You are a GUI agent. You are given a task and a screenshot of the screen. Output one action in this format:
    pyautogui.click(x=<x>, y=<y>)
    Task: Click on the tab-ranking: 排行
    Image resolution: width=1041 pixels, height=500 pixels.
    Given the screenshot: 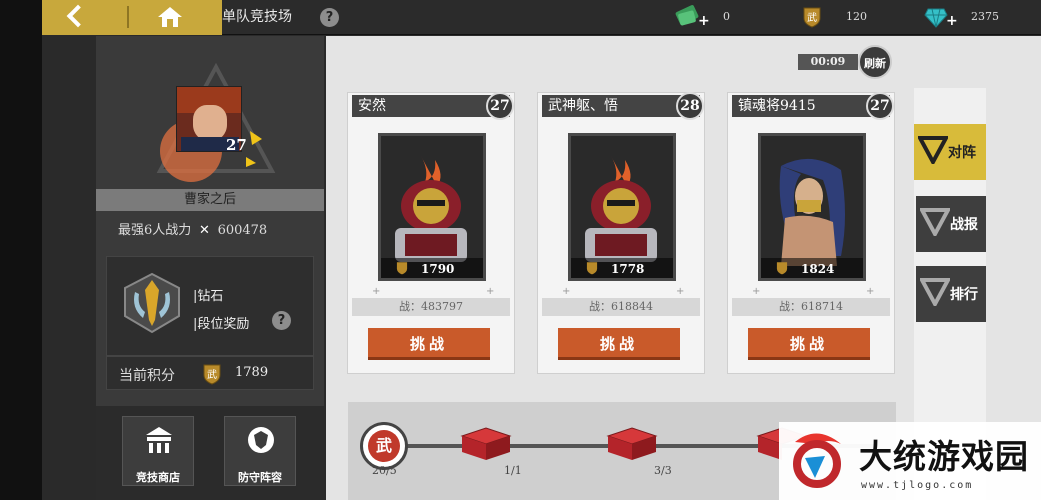 What is the action you would take?
    pyautogui.click(x=951, y=294)
    